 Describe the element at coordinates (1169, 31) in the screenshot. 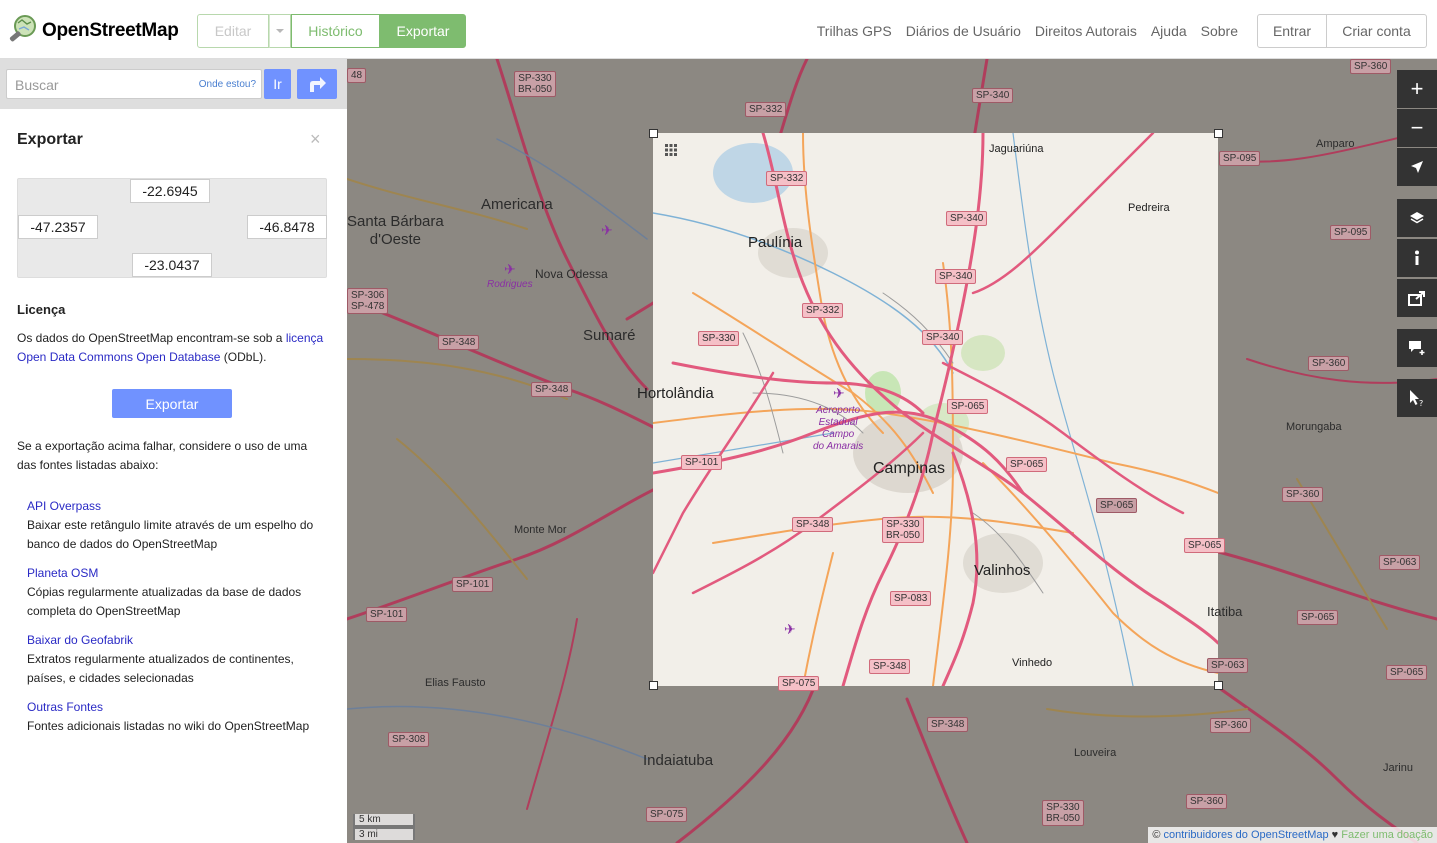

I see `nav-help: Ajuda` at that location.